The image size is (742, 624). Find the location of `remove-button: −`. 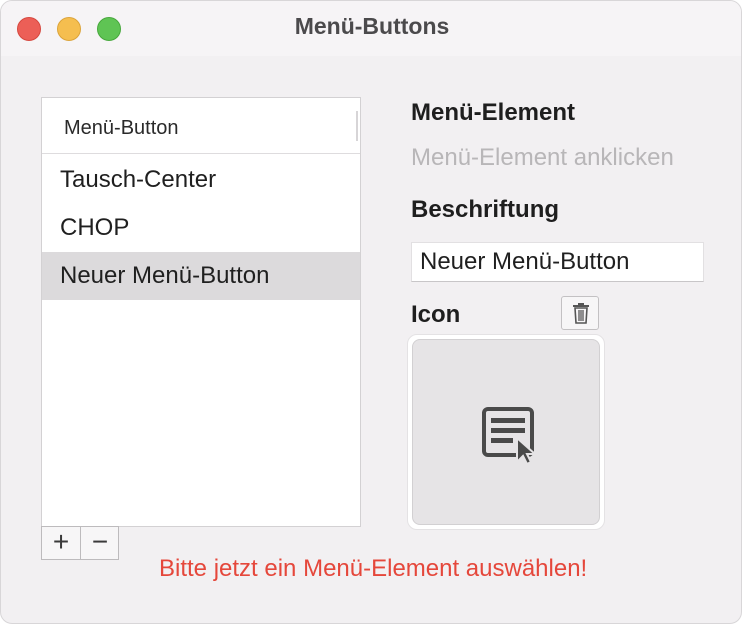

remove-button: − is located at coordinates (100, 543).